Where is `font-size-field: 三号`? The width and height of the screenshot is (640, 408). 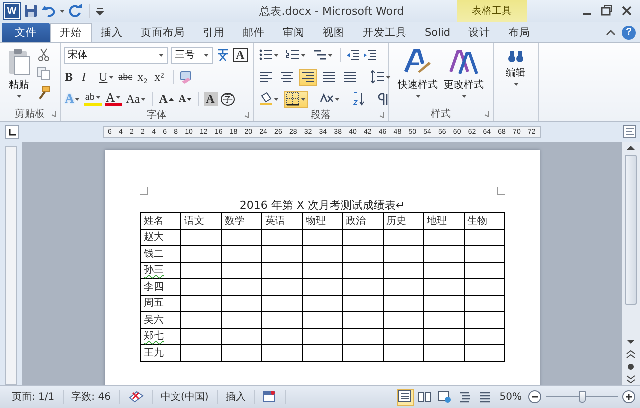
font-size-field: 三号 is located at coordinates (192, 55).